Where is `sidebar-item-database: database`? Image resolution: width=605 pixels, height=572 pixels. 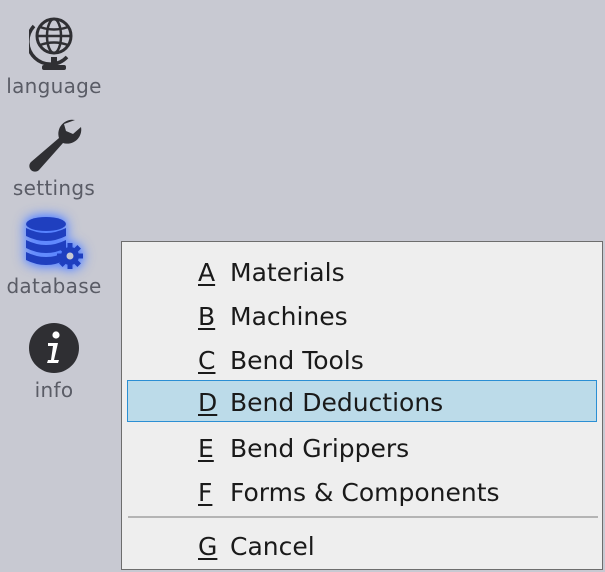
sidebar-item-database: database is located at coordinates (54, 256).